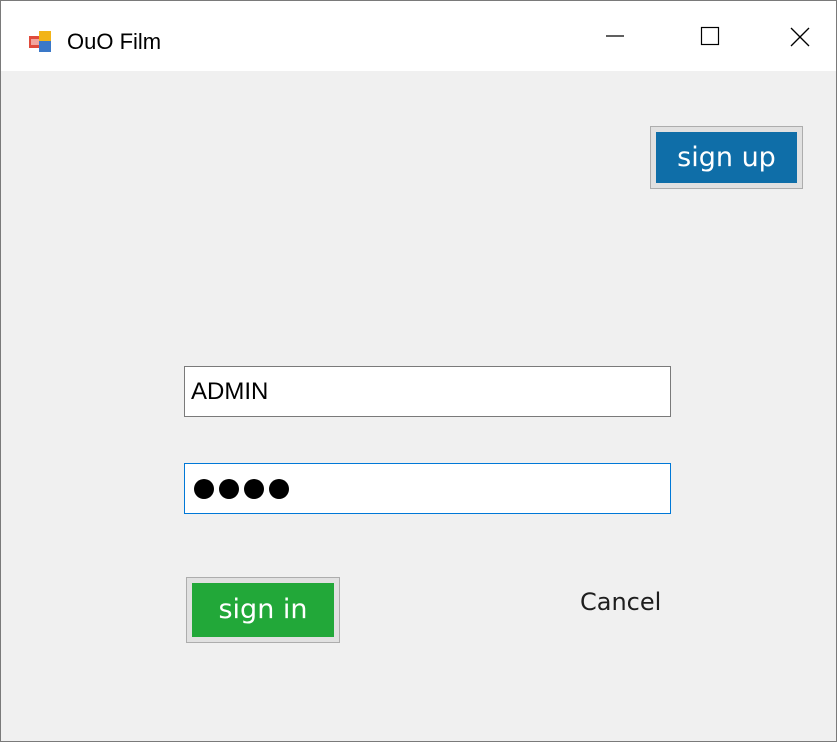 The width and height of the screenshot is (837, 742). What do you see at coordinates (427, 391) in the screenshot?
I see `username-input: ADMIN` at bounding box center [427, 391].